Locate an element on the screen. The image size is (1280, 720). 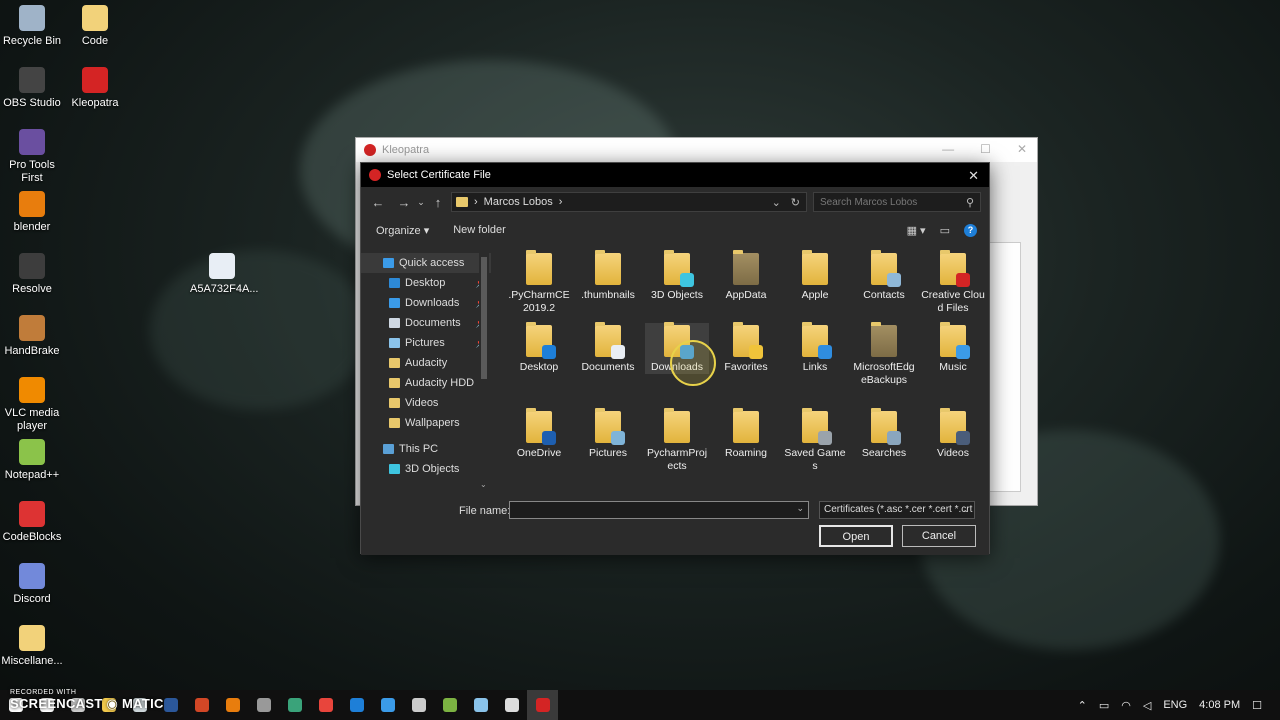
folder-item: Contacts is located at coordinates (884, 276).